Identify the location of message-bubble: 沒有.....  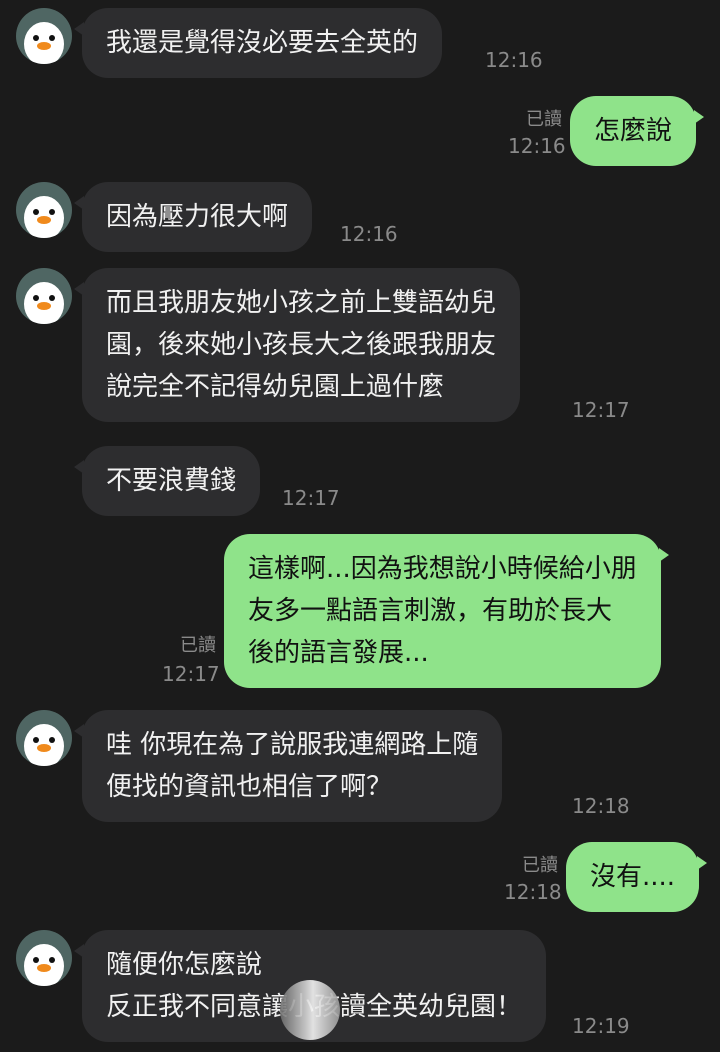
(637, 877).